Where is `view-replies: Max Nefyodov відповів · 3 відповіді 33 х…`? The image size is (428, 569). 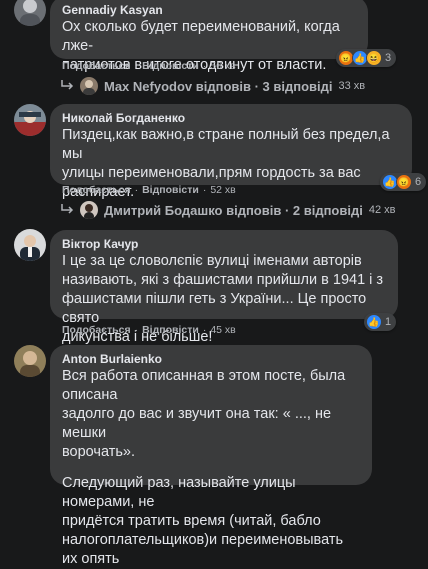 view-replies: Max Nefyodov відповів · 3 відповіді 33 х… is located at coordinates (212, 86).